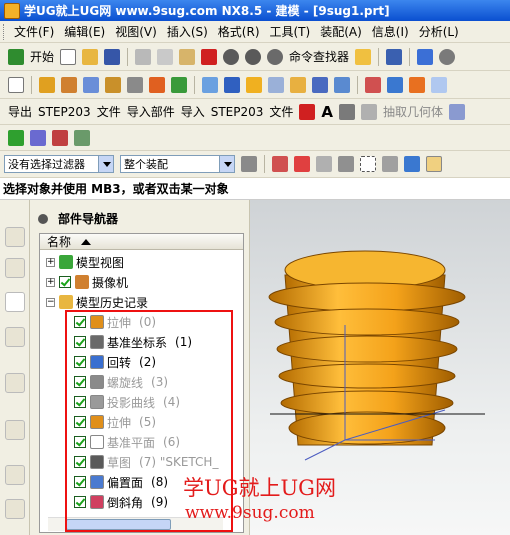 The height and width of the screenshot is (535, 510). I want to click on boss-icon, so click(113, 84).